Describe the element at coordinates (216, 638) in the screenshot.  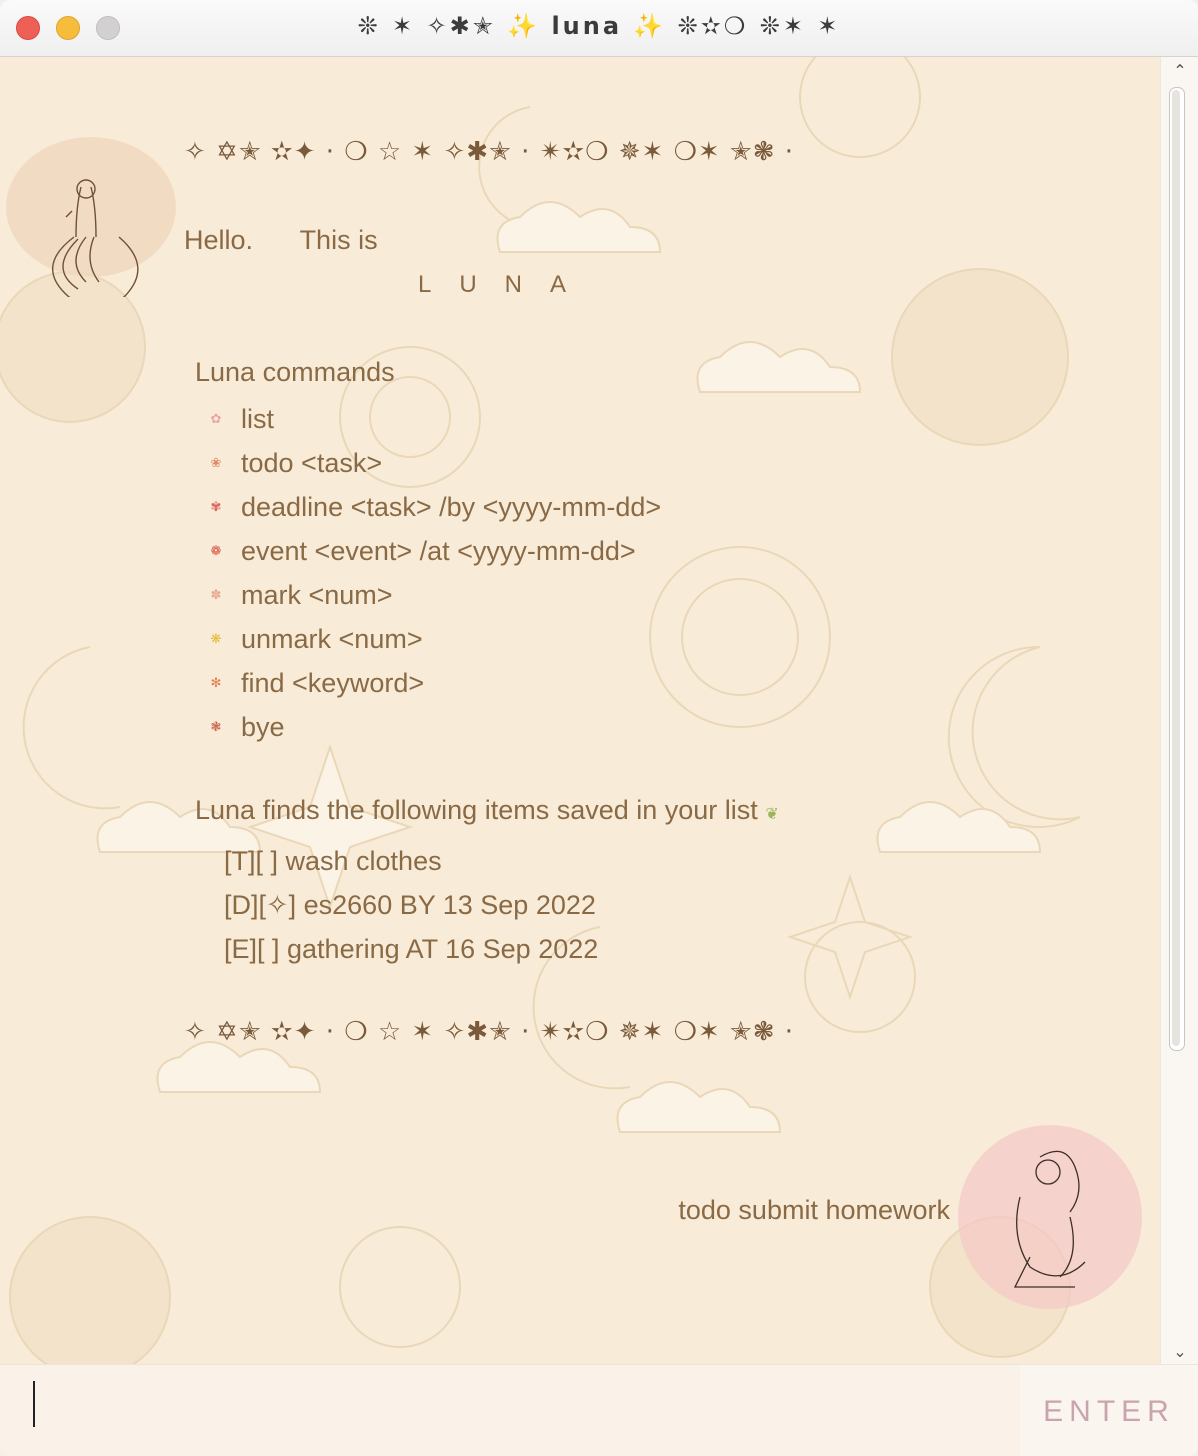
I see `sunflower-icon: ❋` at that location.